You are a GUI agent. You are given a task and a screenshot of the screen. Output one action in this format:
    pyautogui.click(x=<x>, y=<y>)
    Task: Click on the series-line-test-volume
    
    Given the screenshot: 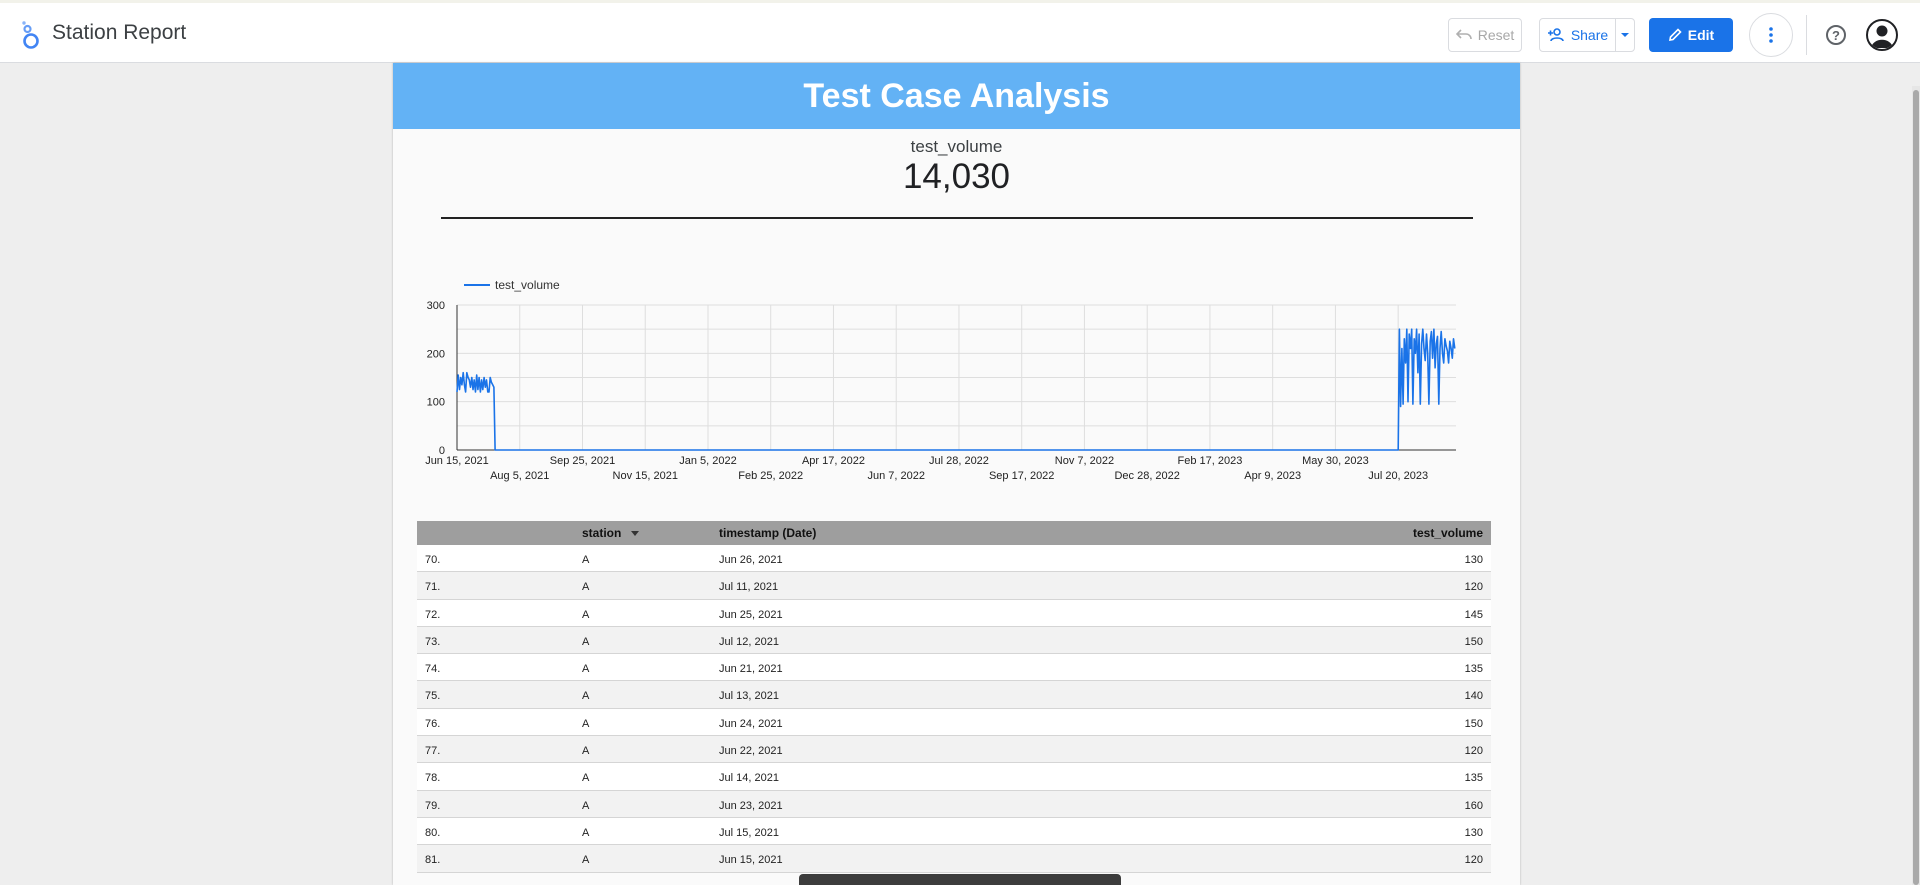 What is the action you would take?
    pyautogui.click(x=956, y=389)
    